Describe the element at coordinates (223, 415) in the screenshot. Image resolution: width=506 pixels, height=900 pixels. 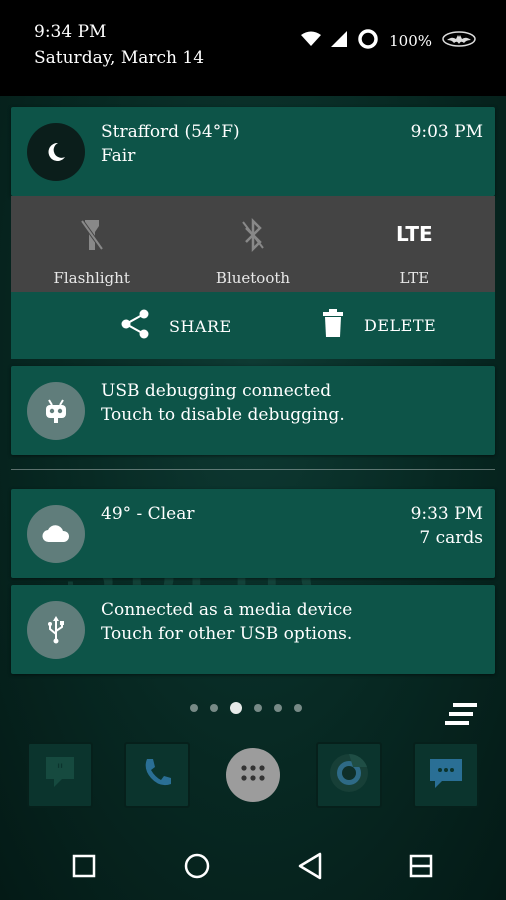
I see `usb-debugging-subtitle: Touch to disable debugging.` at that location.